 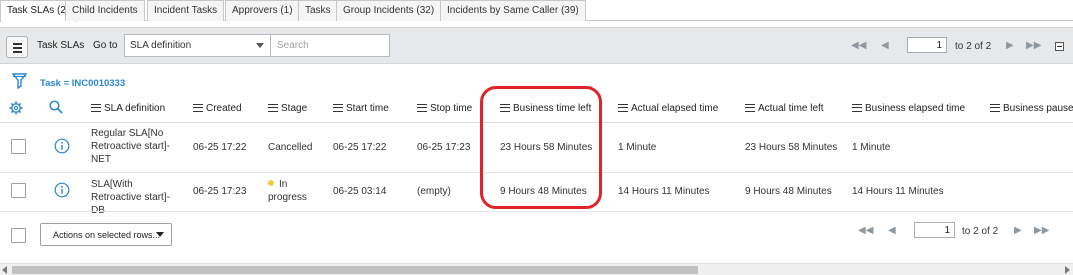 What do you see at coordinates (637, 147) in the screenshot?
I see `cell-actual-elapsed-time: 1 Minute` at bounding box center [637, 147].